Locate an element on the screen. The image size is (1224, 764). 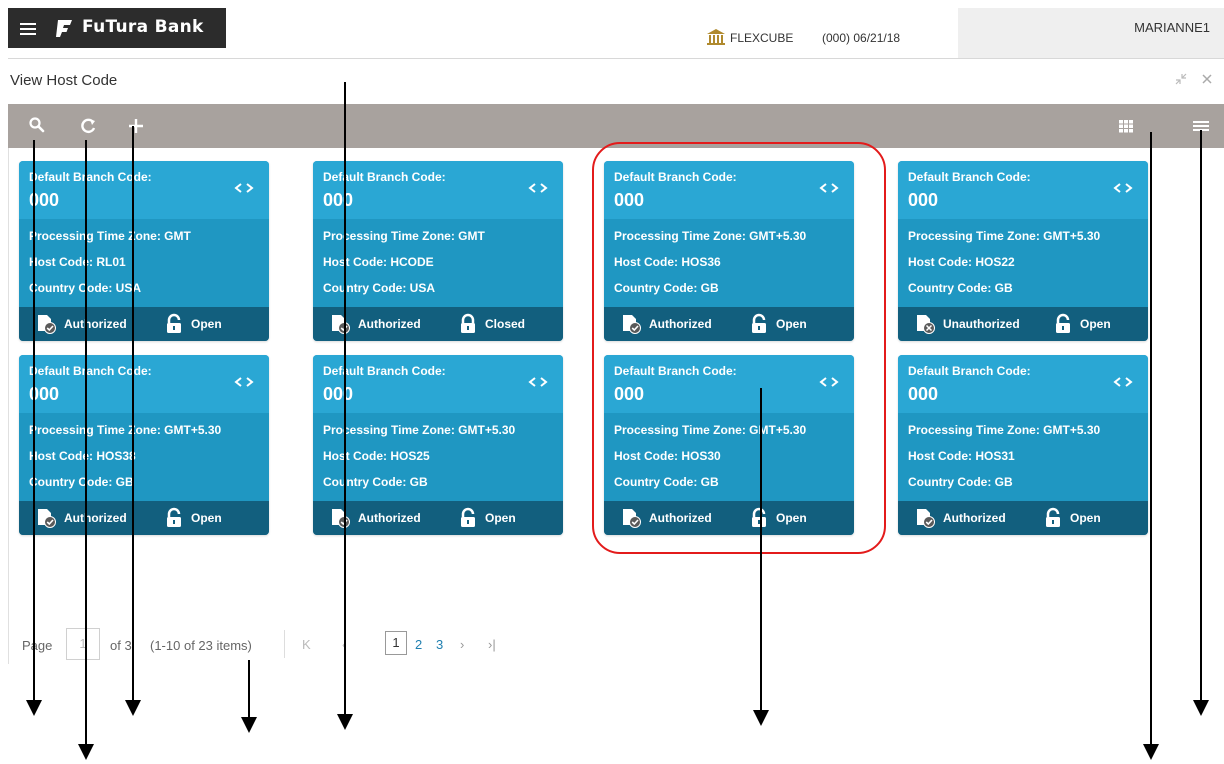
tile-view-icon is located at coordinates (1126, 126).